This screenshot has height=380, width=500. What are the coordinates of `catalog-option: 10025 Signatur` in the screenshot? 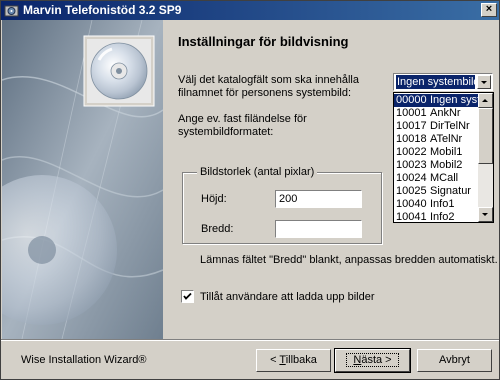 It's located at (436, 191).